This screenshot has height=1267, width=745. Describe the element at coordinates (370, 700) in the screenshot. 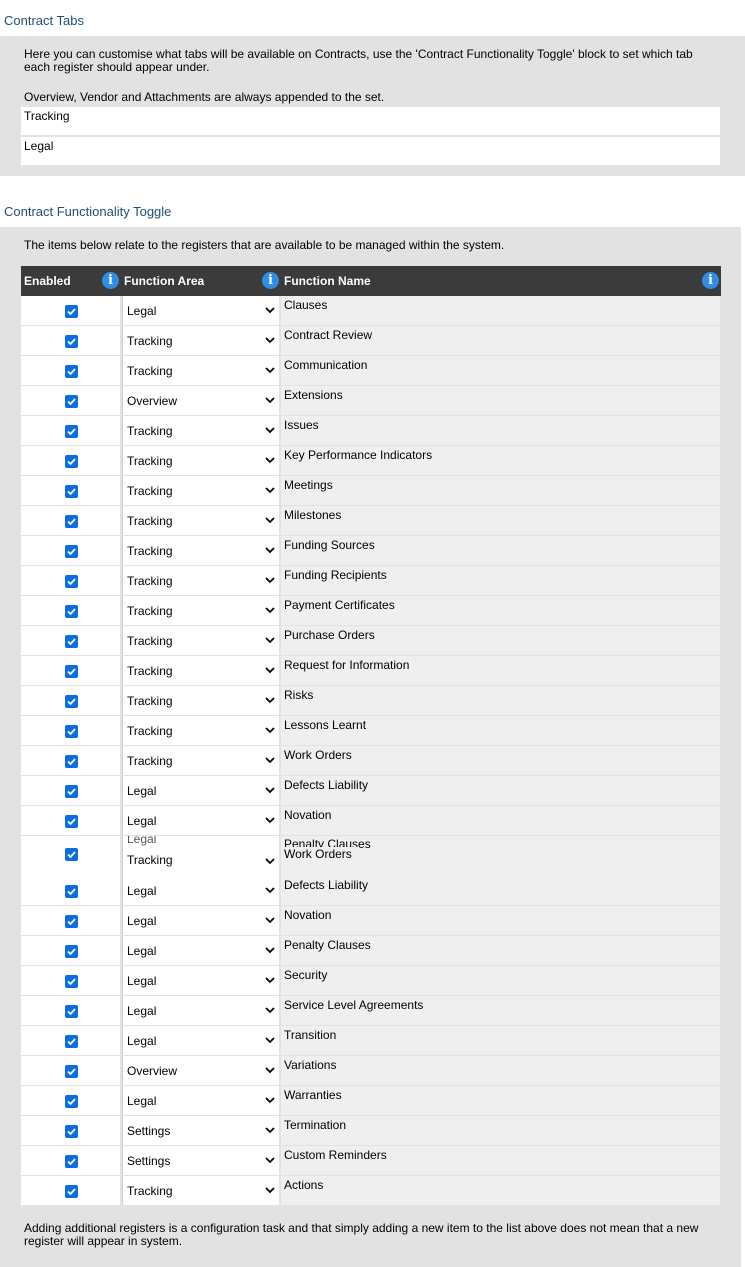

I see `table-row: Tracking Risks` at that location.